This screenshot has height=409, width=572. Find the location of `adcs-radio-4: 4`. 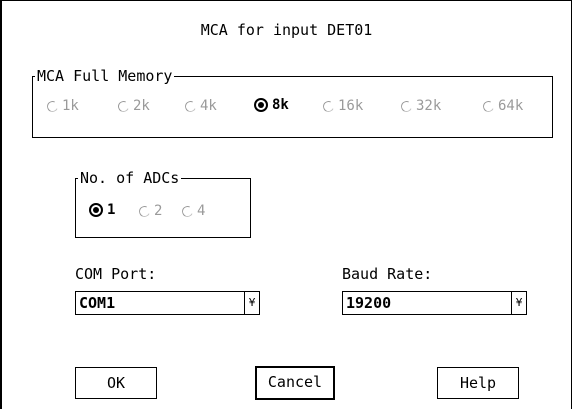

adcs-radio-4: 4 is located at coordinates (193, 211).